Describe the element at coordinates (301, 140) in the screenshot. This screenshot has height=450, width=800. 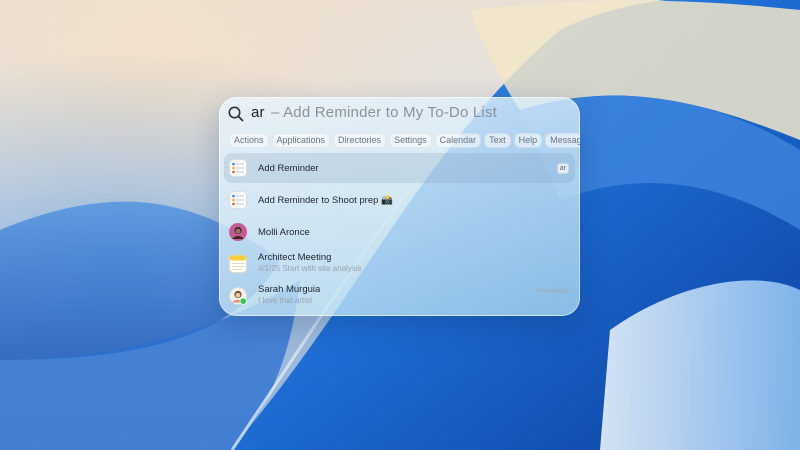
I see `filter-chip-applications: Applications` at that location.